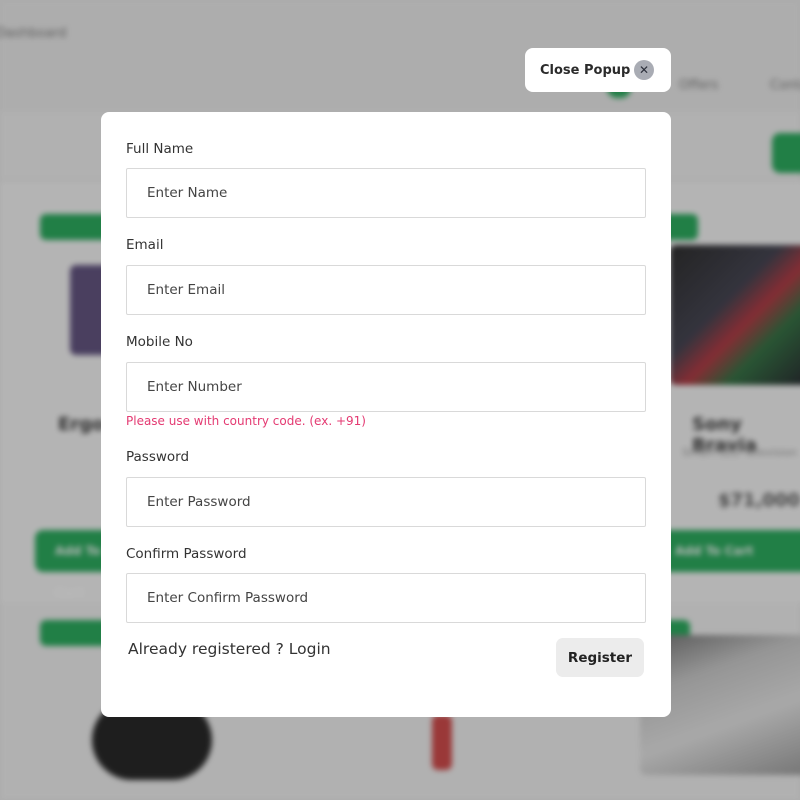 This screenshot has height=800, width=800. Describe the element at coordinates (246, 421) in the screenshot. I see `mobile-hint: Please use with country code. (ex. +91)` at that location.